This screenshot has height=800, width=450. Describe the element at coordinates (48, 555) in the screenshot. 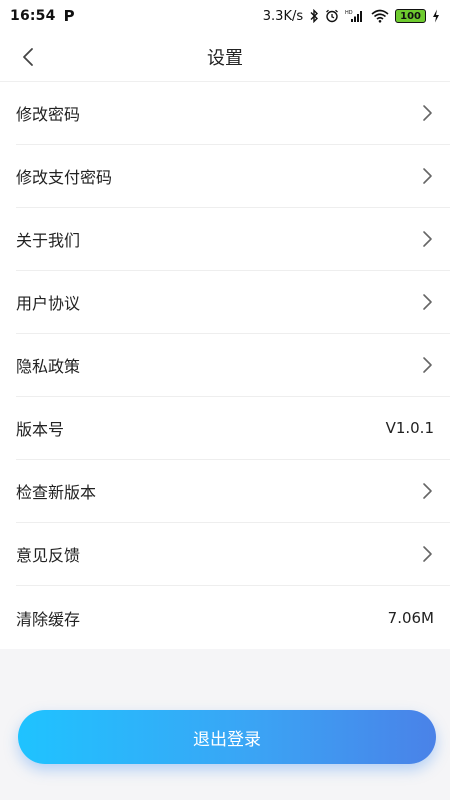

I see `settings-item-label: 意见反馈` at that location.